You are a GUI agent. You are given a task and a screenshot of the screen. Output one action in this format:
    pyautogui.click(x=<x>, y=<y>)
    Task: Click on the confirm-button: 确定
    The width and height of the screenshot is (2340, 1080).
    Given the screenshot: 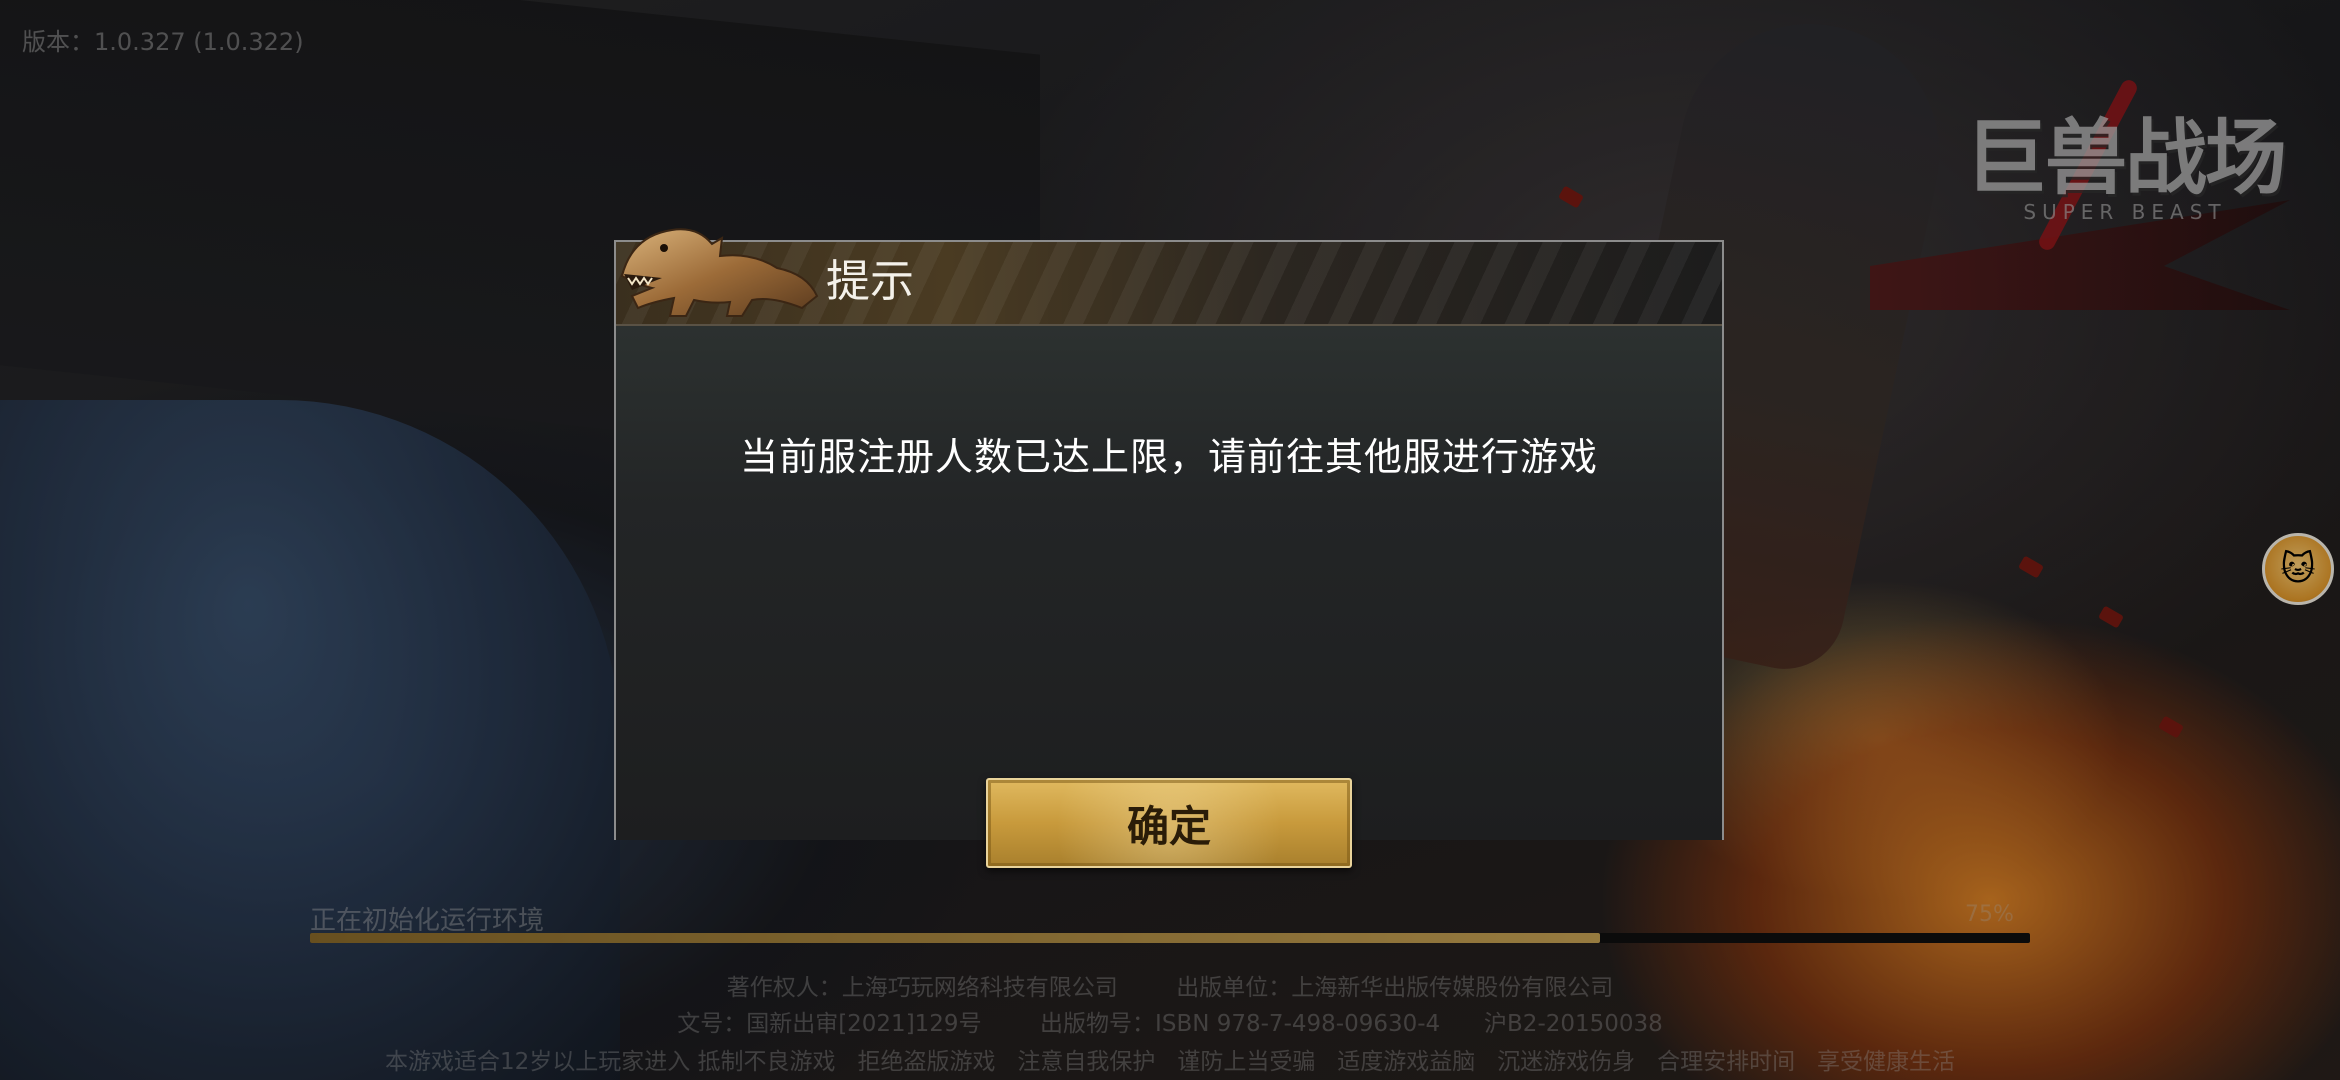 What is the action you would take?
    pyautogui.click(x=1169, y=823)
    